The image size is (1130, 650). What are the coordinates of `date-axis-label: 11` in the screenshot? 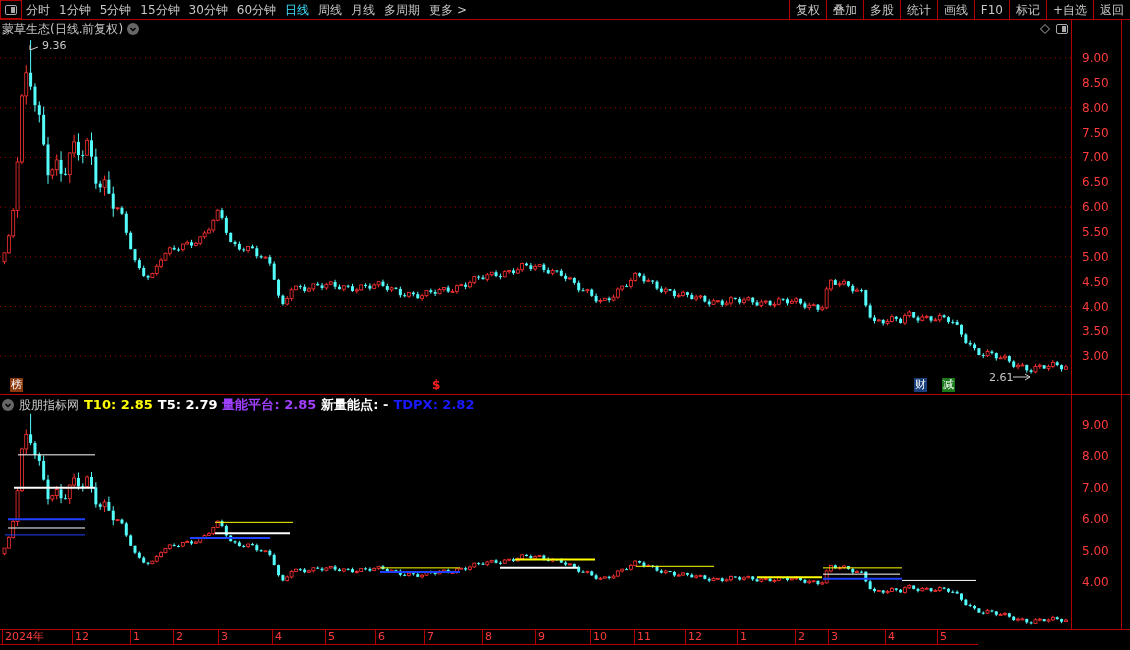 It's located at (642, 637).